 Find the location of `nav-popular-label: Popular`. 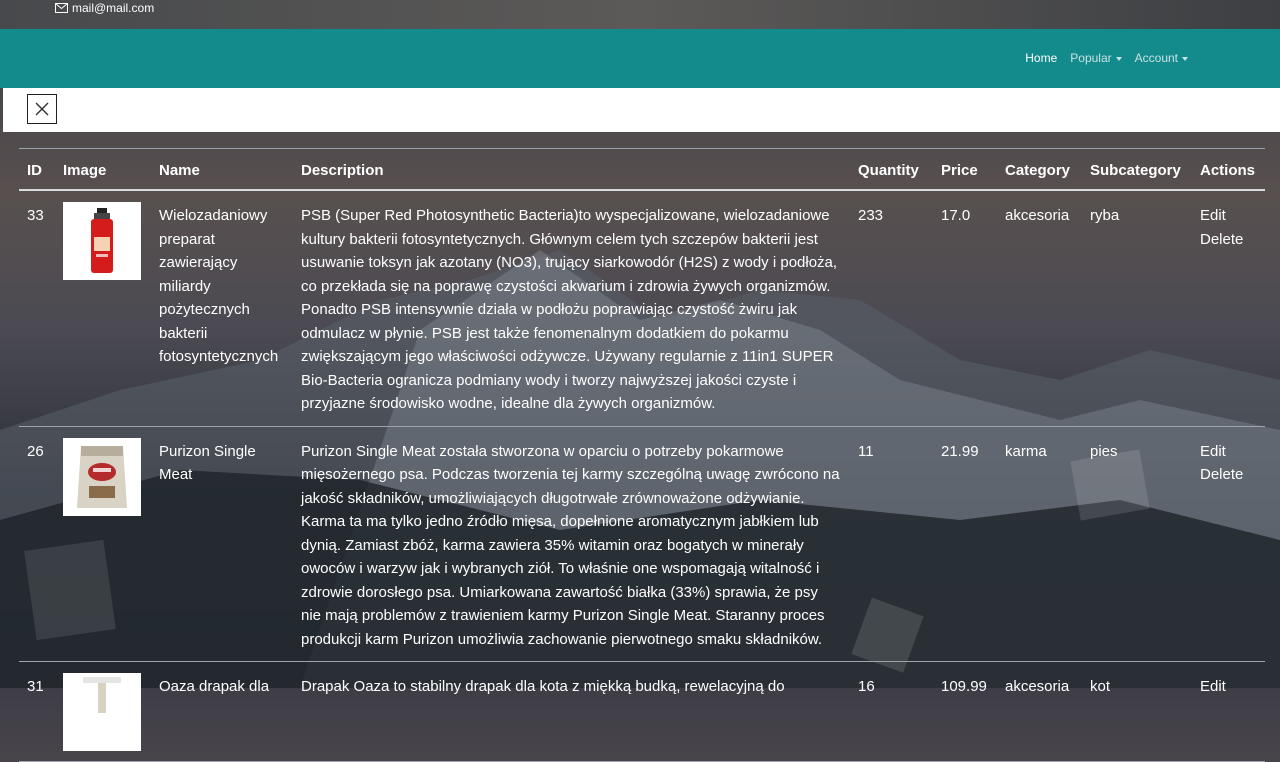

nav-popular-label: Popular is located at coordinates (1091, 58).